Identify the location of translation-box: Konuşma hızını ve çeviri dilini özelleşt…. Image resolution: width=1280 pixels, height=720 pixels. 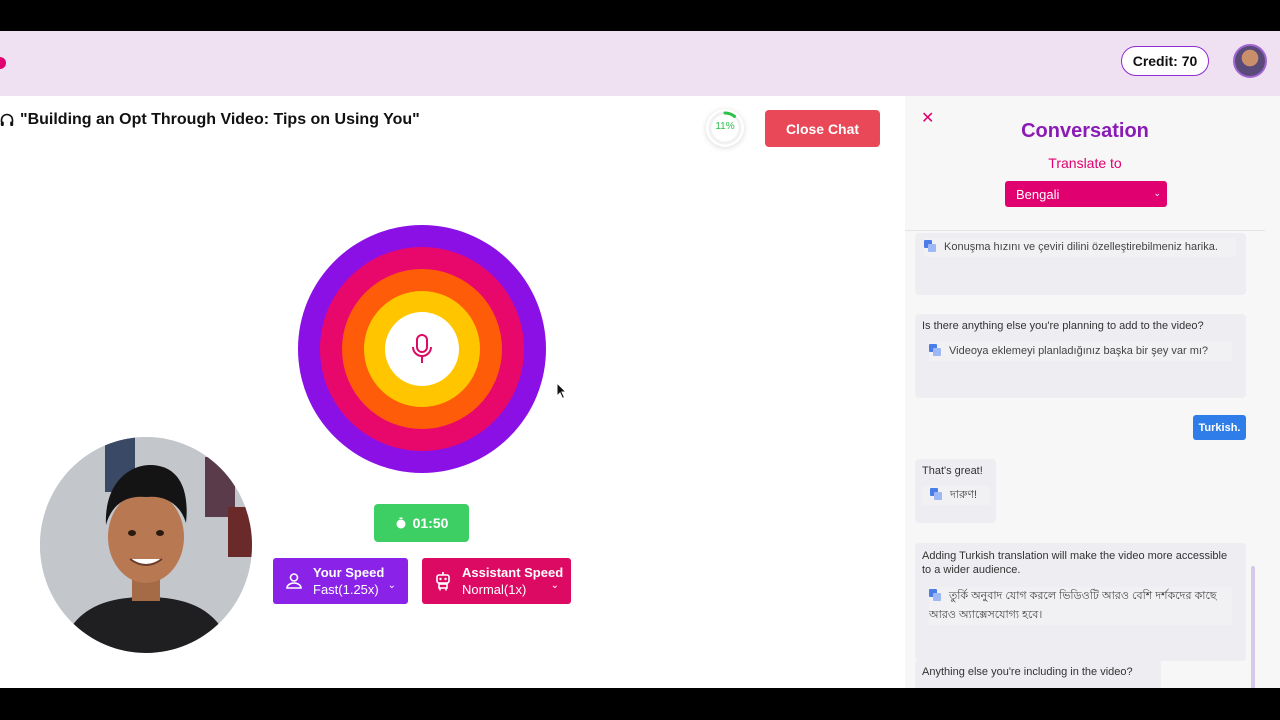
(1080, 247).